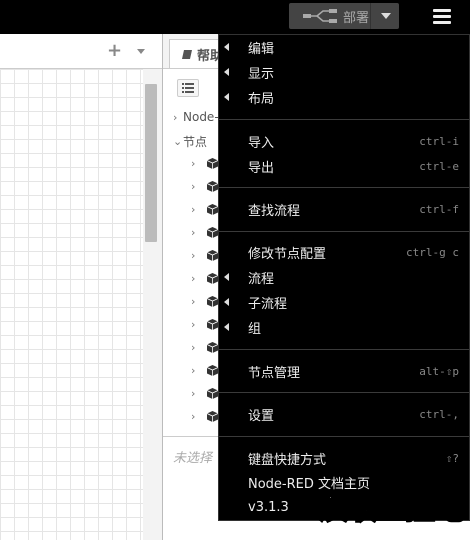 This screenshot has width=470, height=541. Describe the element at coordinates (178, 141) in the screenshot. I see `chevron-down-icon: ⌄` at that location.